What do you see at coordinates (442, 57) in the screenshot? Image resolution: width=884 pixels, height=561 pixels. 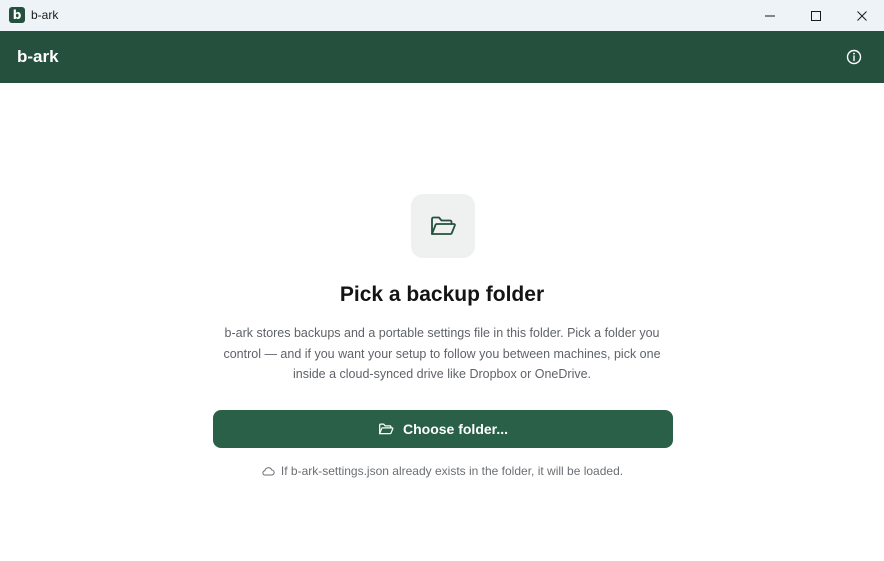 I see `app-header: b-ark` at bounding box center [442, 57].